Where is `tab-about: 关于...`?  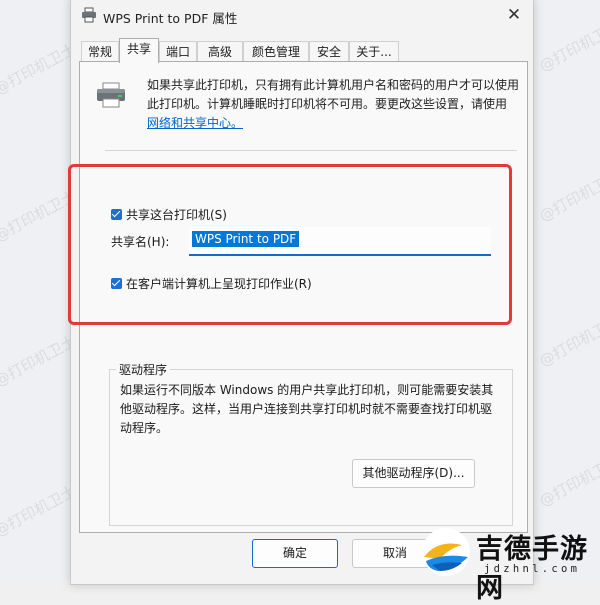 tab-about: 关于... is located at coordinates (374, 51).